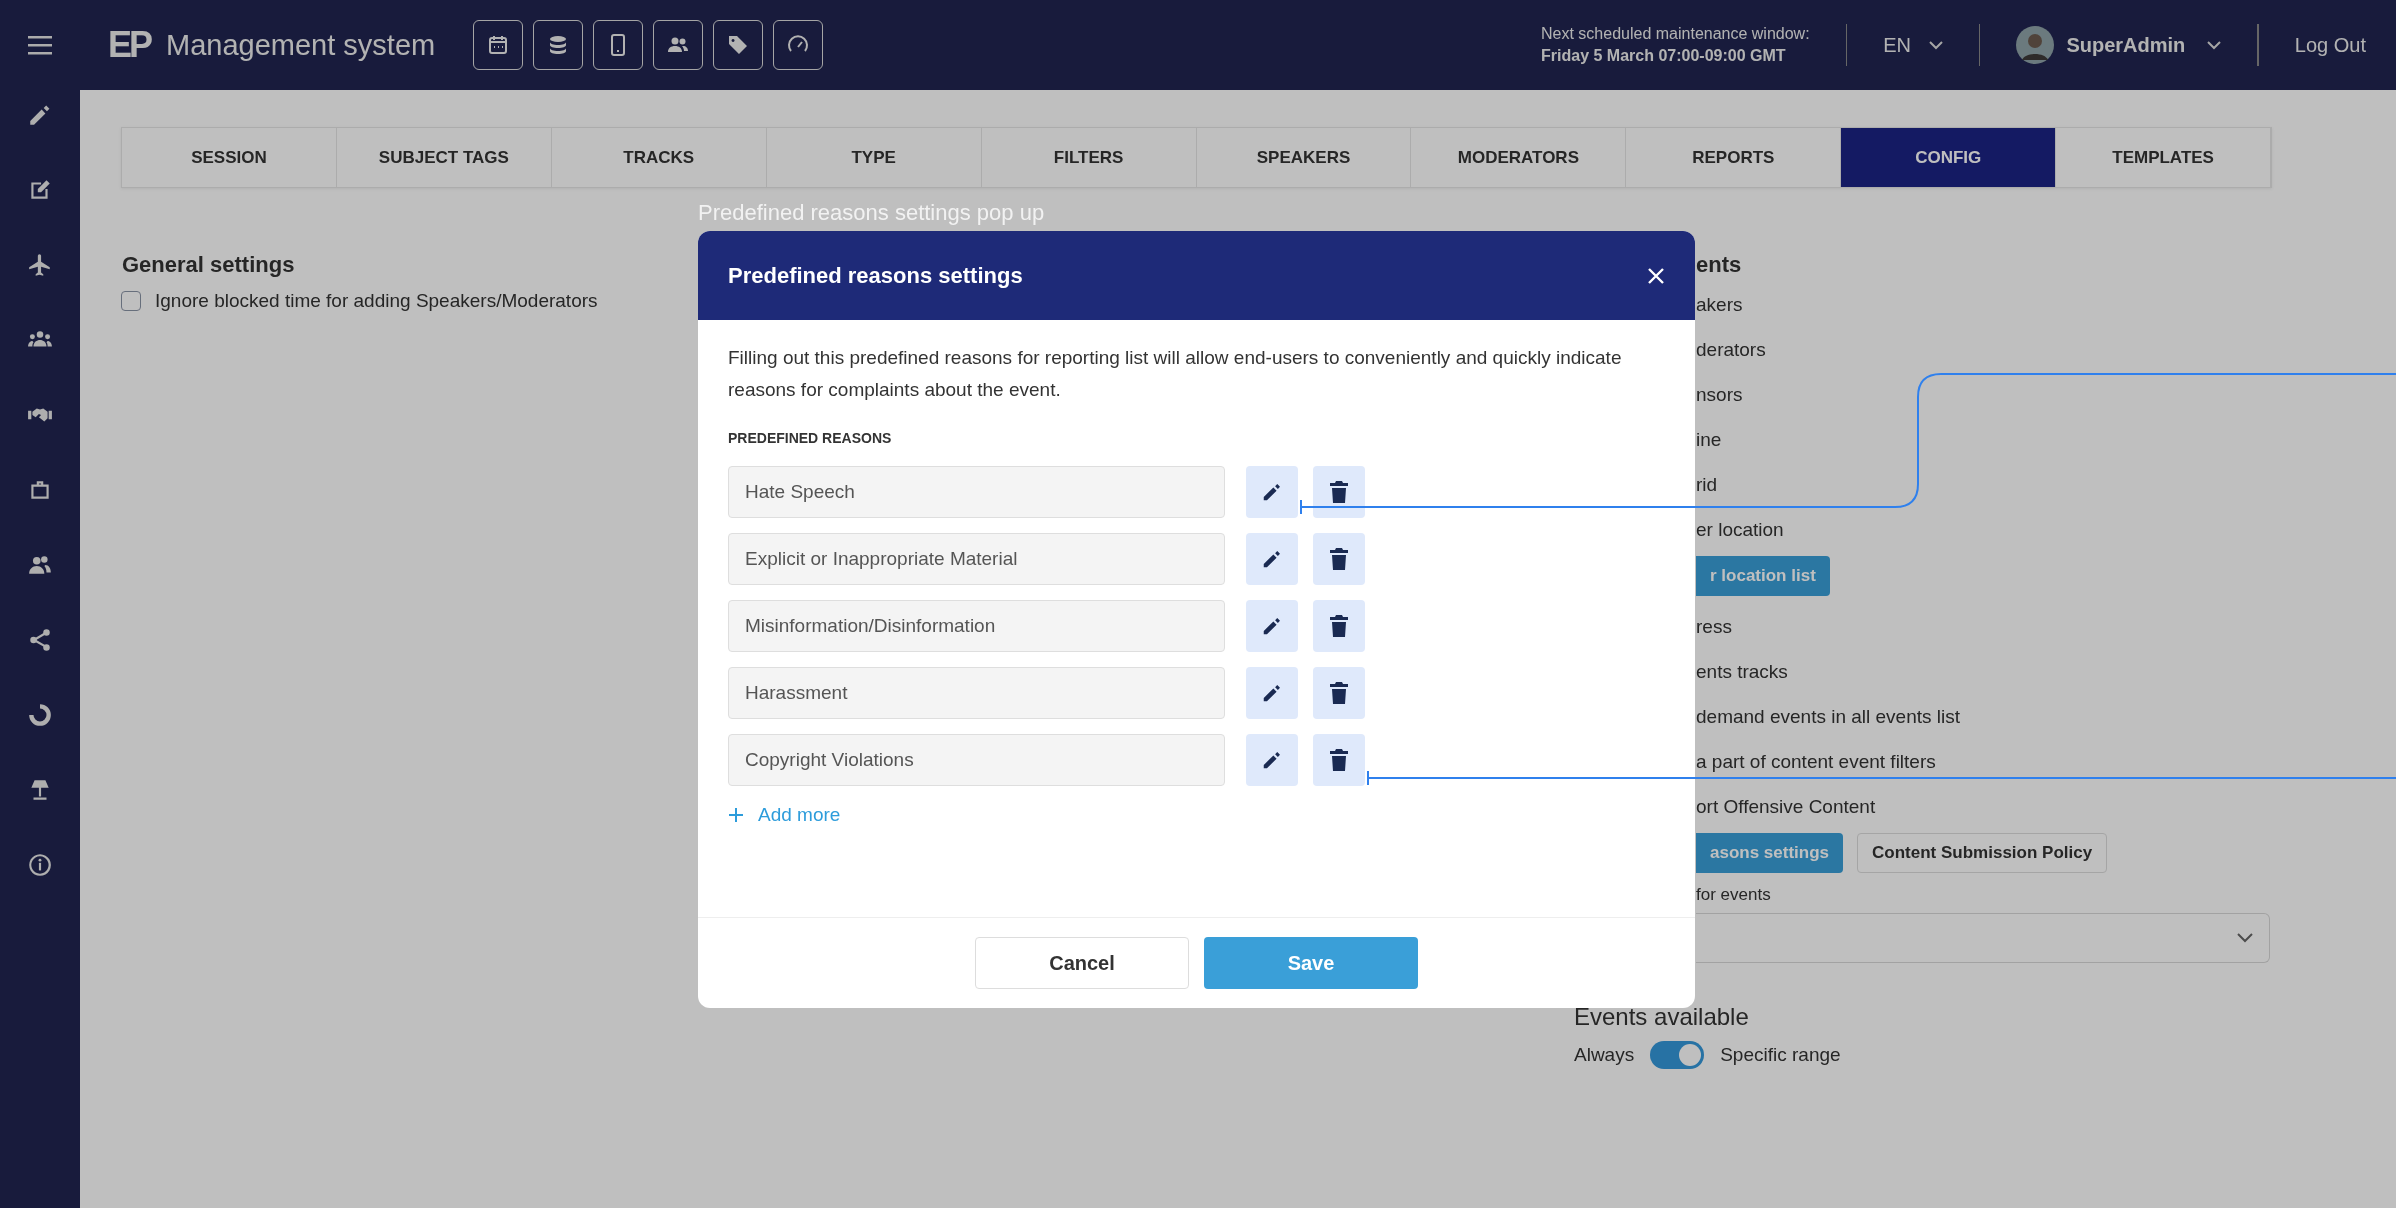 This screenshot has width=2396, height=1208. Describe the element at coordinates (1519, 157) in the screenshot. I see `tab: MODERATORS` at that location.